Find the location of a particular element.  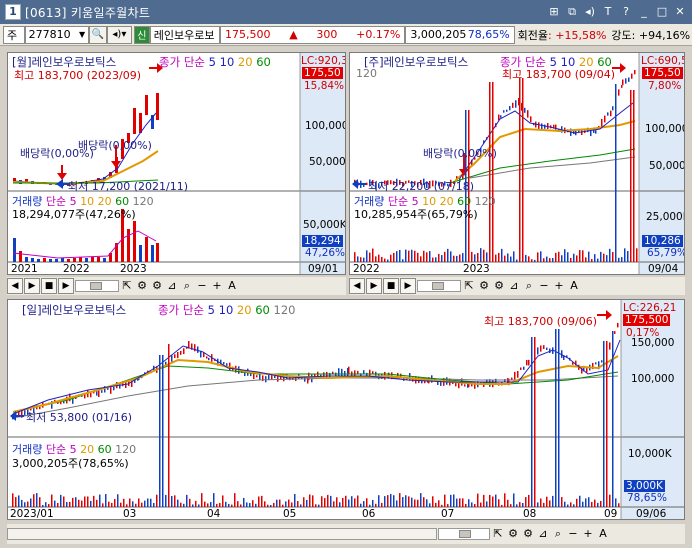

speaker-button: ◂)▾ is located at coordinates (119, 34).